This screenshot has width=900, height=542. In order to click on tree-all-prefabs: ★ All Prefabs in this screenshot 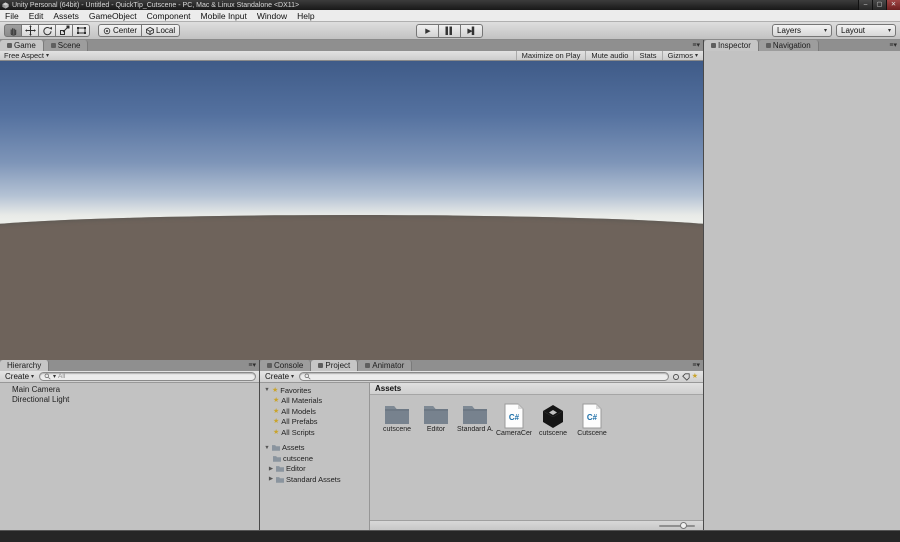, I will do `click(314, 422)`.